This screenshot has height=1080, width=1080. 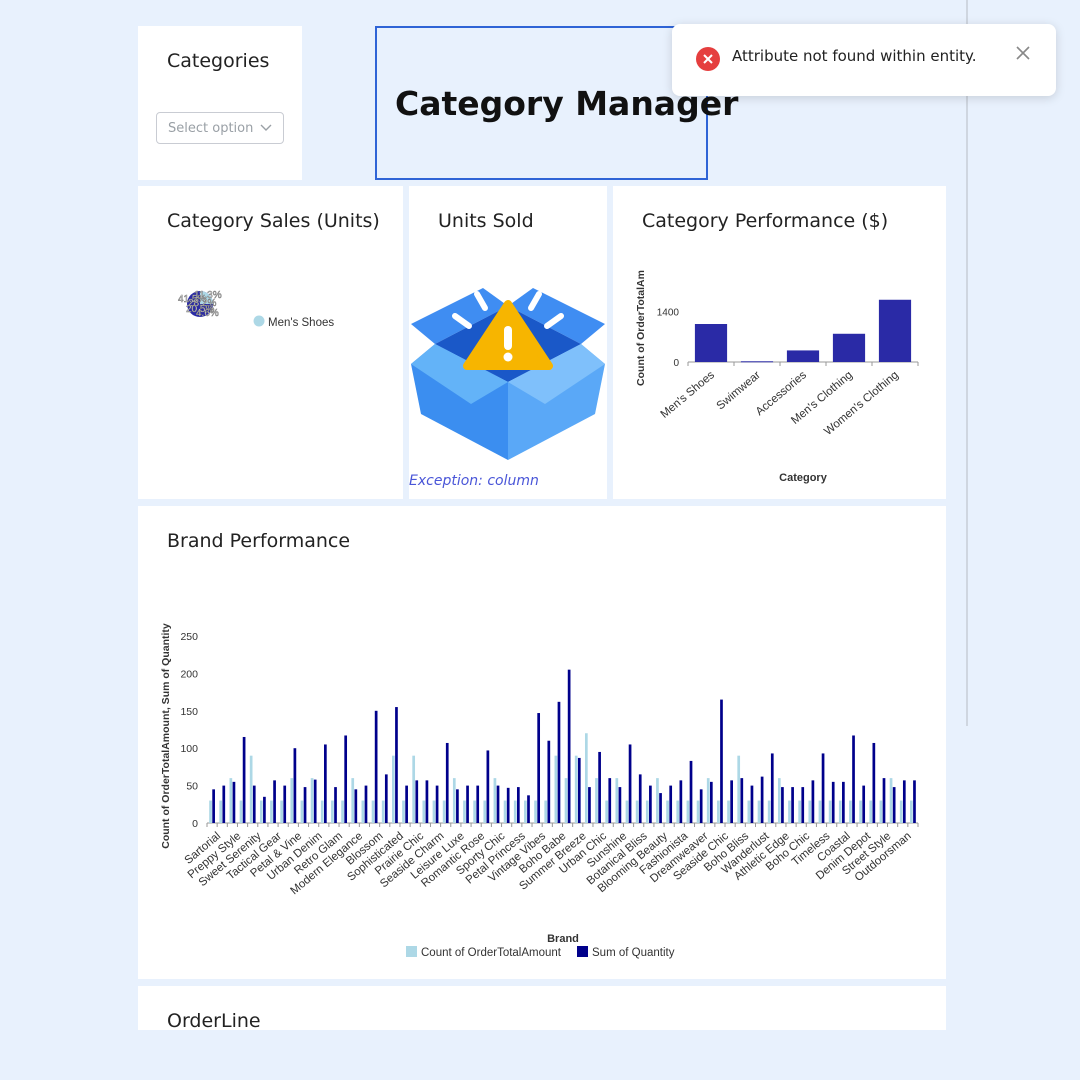 What do you see at coordinates (803, 478) in the screenshot?
I see `x-axis-label: Category` at bounding box center [803, 478].